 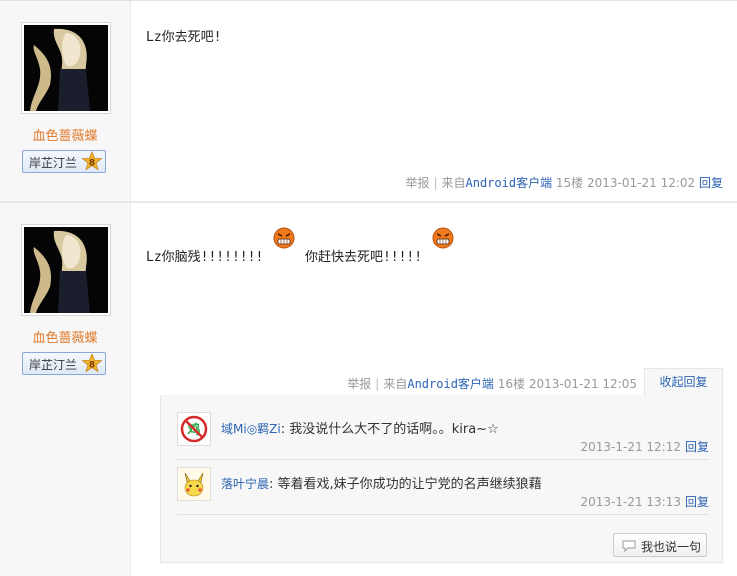 I want to click on collapse-replies-button: 收起回复, so click(x=683, y=382).